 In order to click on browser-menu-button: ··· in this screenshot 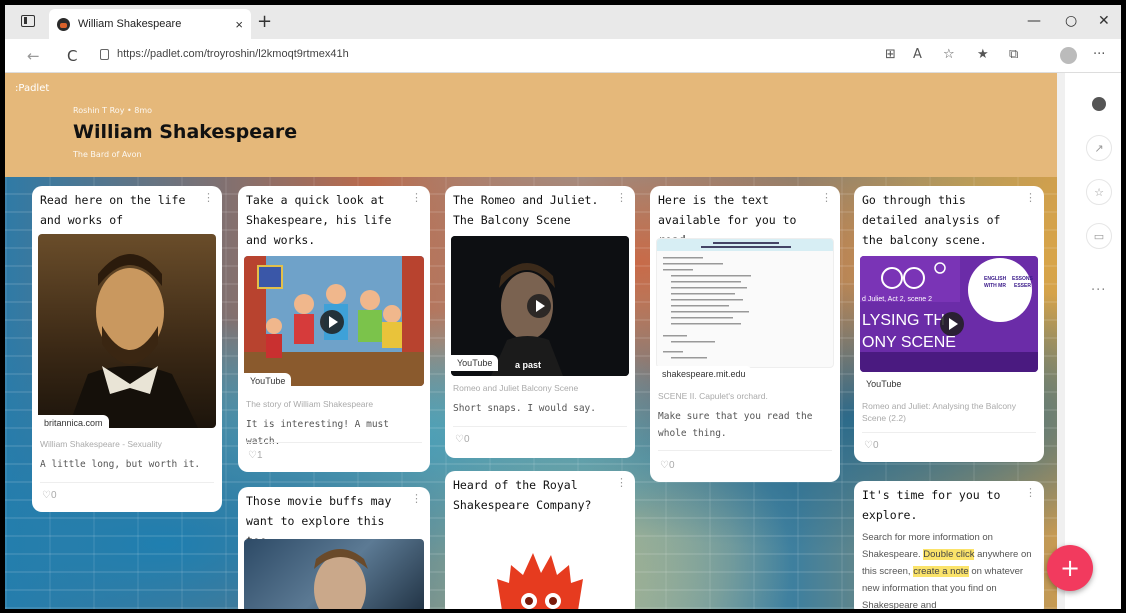, I will do `click(1099, 54)`.